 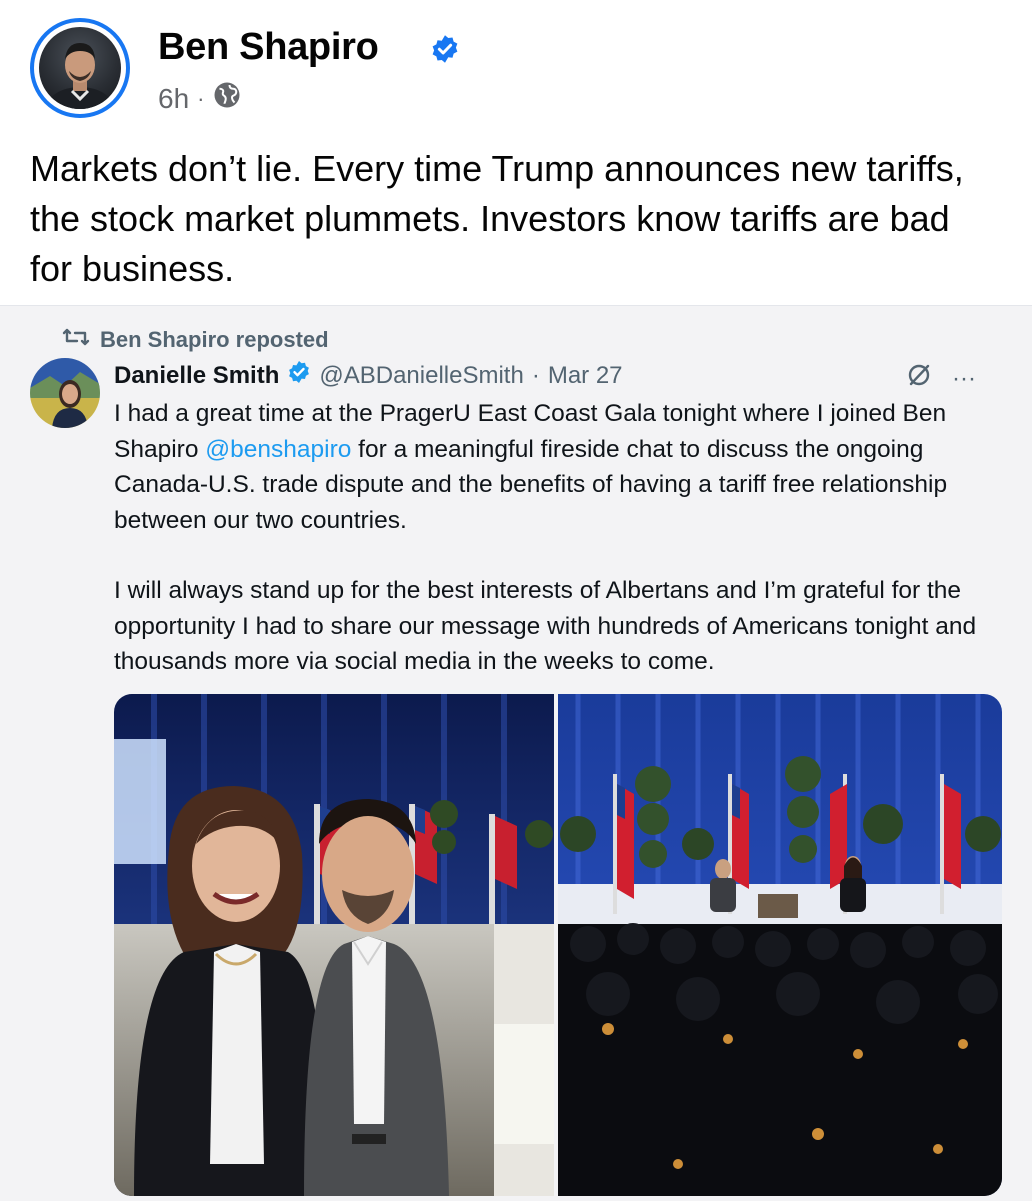 I want to click on tweet-author-avatar, so click(x=65, y=393).